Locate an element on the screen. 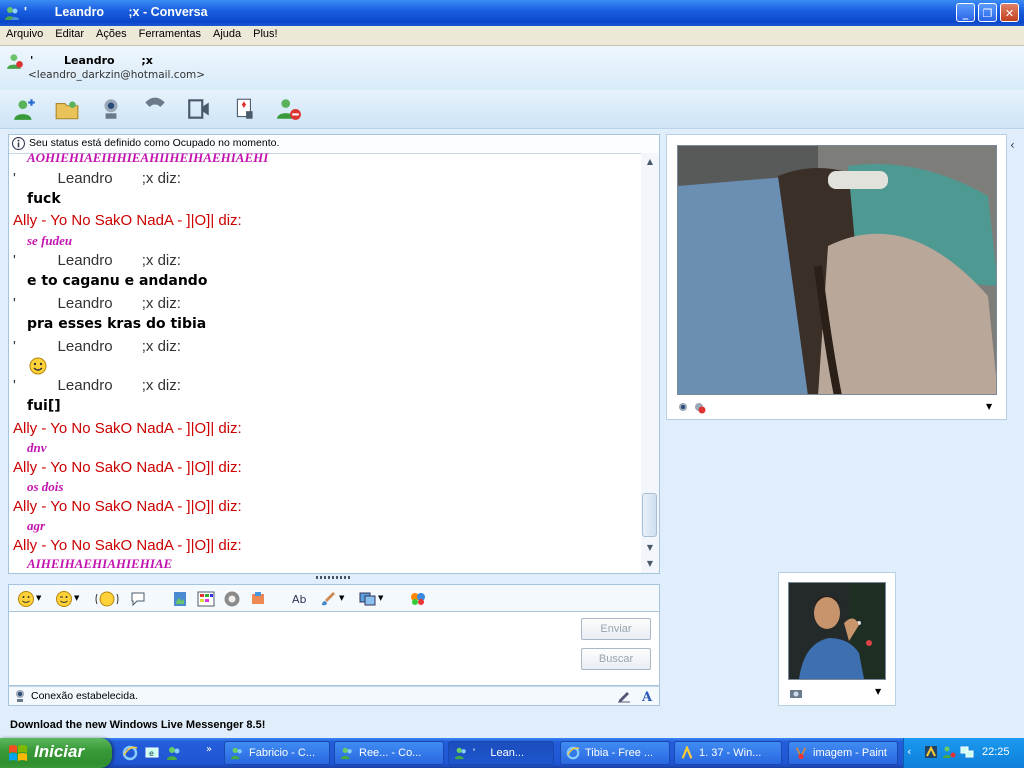  svg-text: Ab is located at coordinates (299, 599).